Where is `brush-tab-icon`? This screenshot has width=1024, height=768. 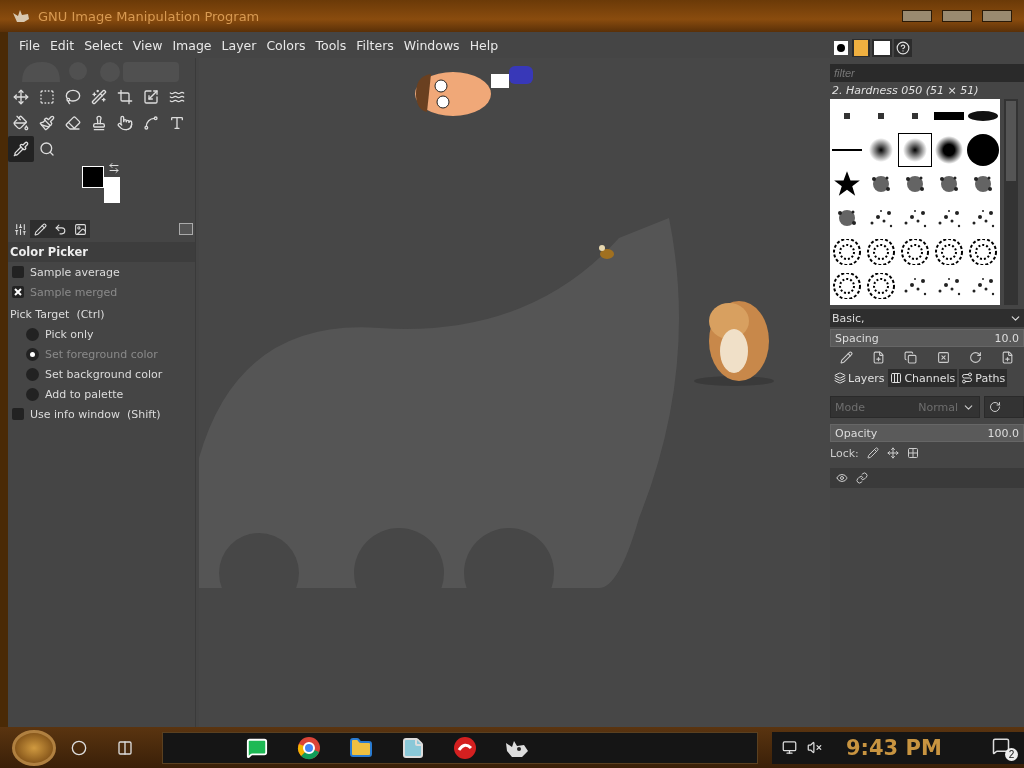
brush-tab-icon is located at coordinates (841, 48).